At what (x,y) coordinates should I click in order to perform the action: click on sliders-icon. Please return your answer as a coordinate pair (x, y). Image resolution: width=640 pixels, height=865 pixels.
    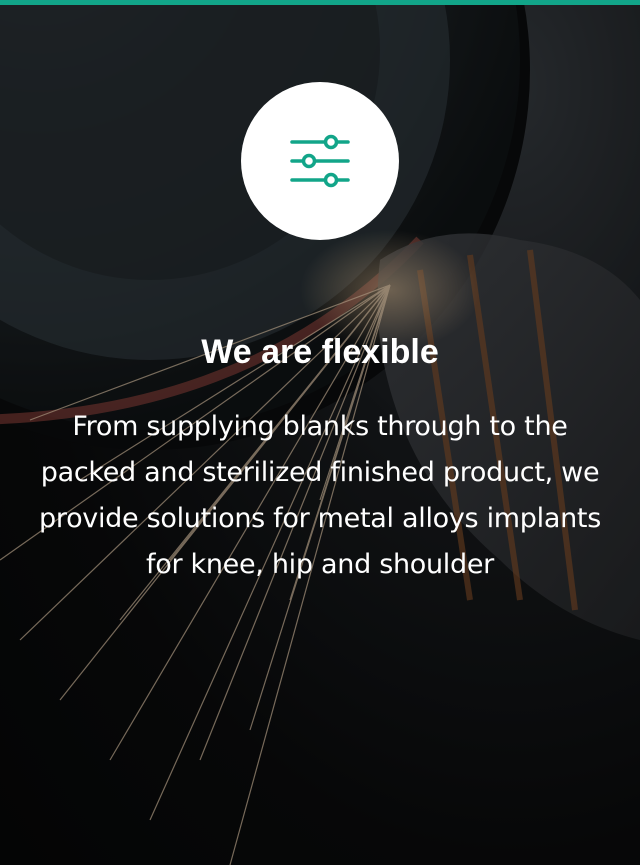
    Looking at the image, I should click on (320, 161).